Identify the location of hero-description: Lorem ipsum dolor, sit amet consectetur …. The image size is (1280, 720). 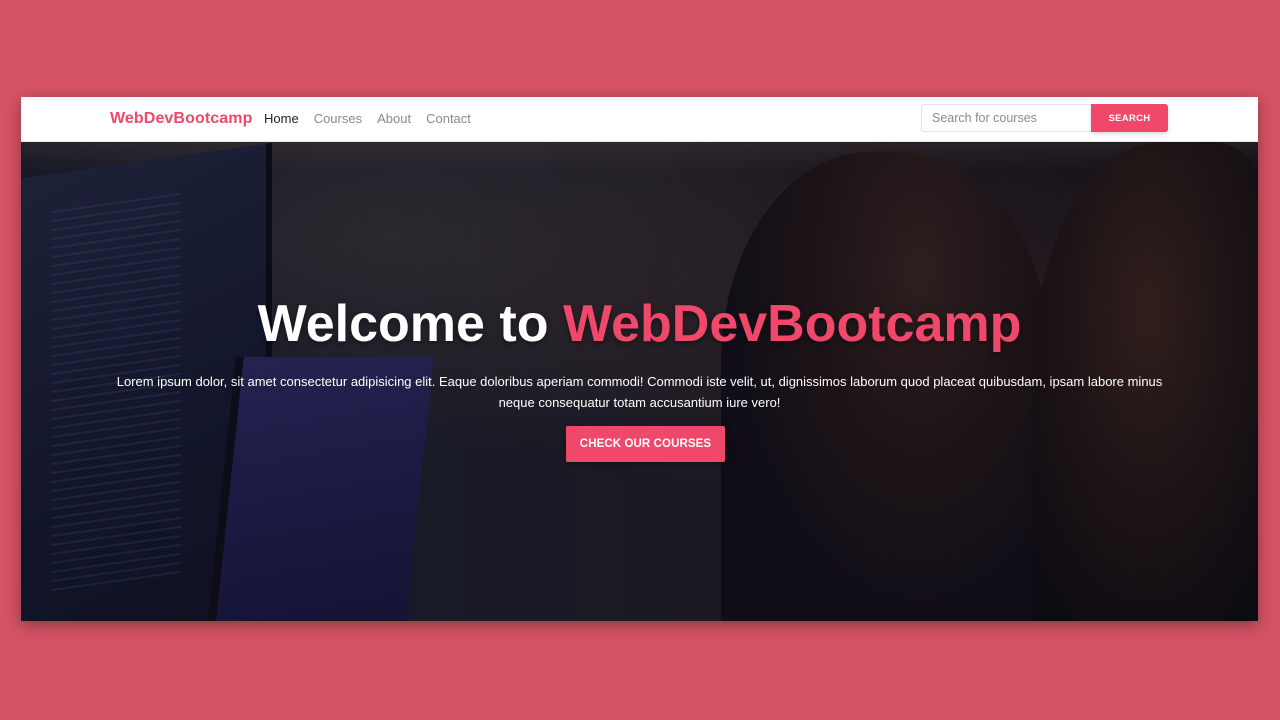
(639, 392).